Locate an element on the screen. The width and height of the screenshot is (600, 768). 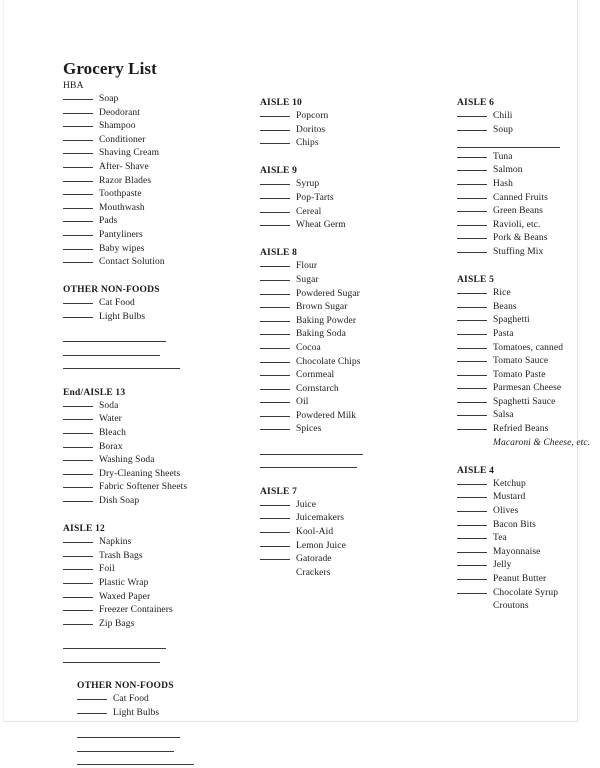
list-item: Razor Blades is located at coordinates (155, 182).